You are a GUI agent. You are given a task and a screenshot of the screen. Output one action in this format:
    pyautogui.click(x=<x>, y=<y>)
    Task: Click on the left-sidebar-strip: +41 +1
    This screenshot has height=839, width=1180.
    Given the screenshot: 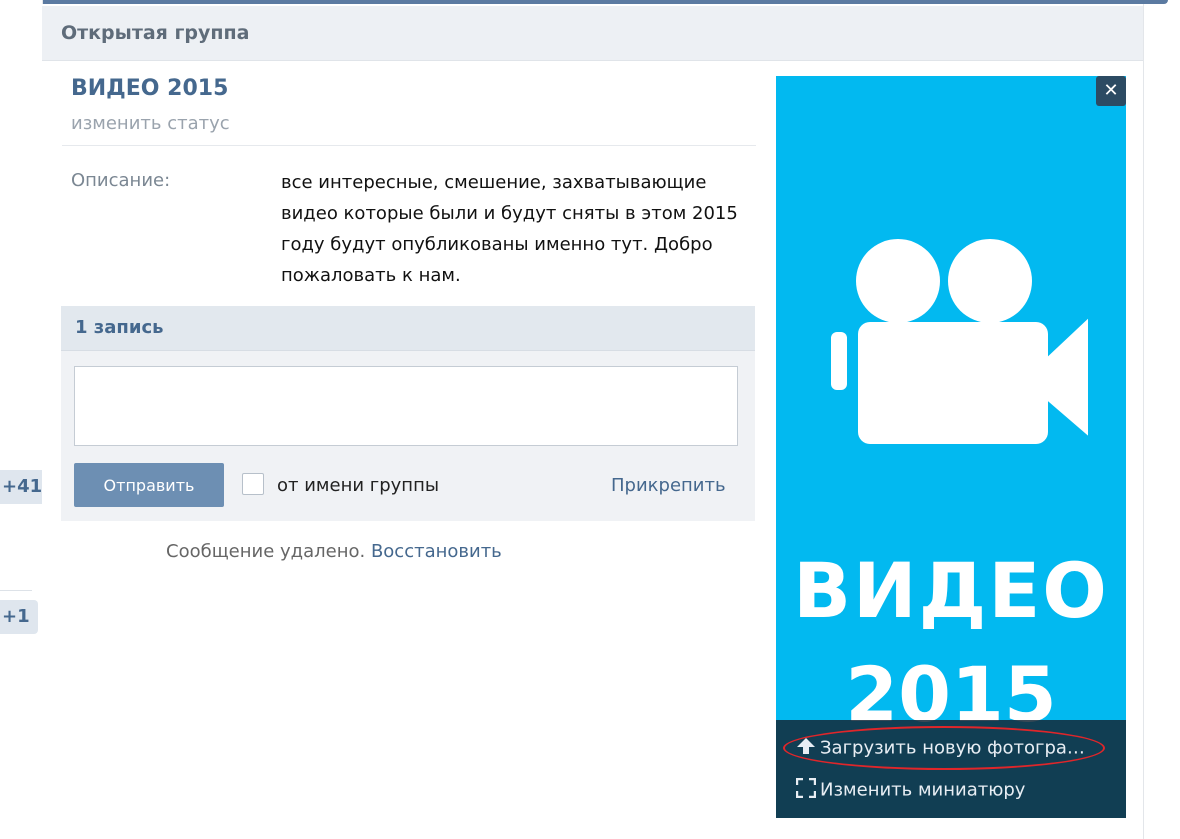 What is the action you would take?
    pyautogui.click(x=25, y=419)
    